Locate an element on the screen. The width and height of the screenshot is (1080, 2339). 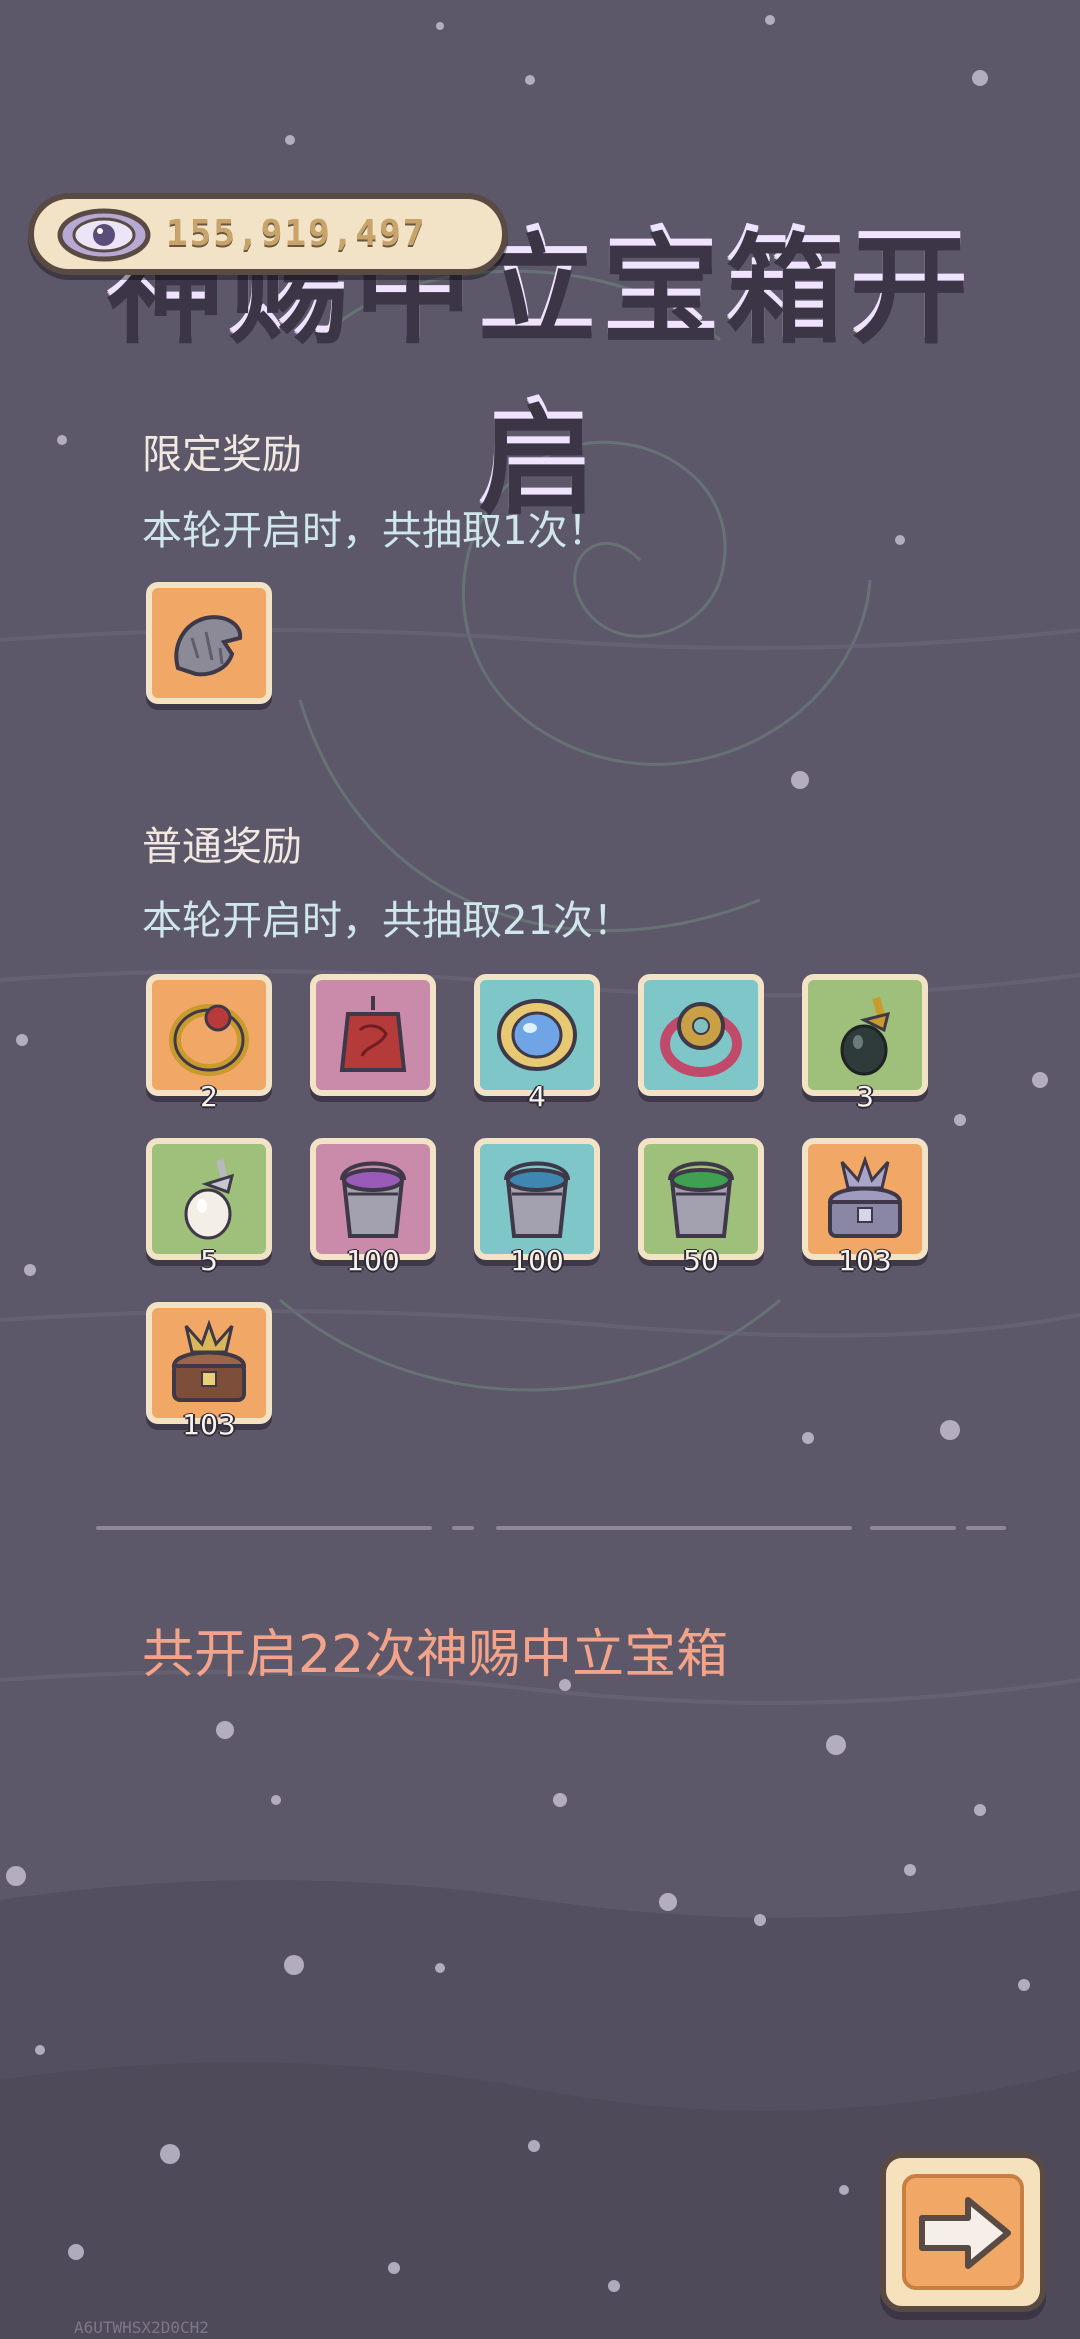
red-amulet-icon is located at coordinates (373, 1034).